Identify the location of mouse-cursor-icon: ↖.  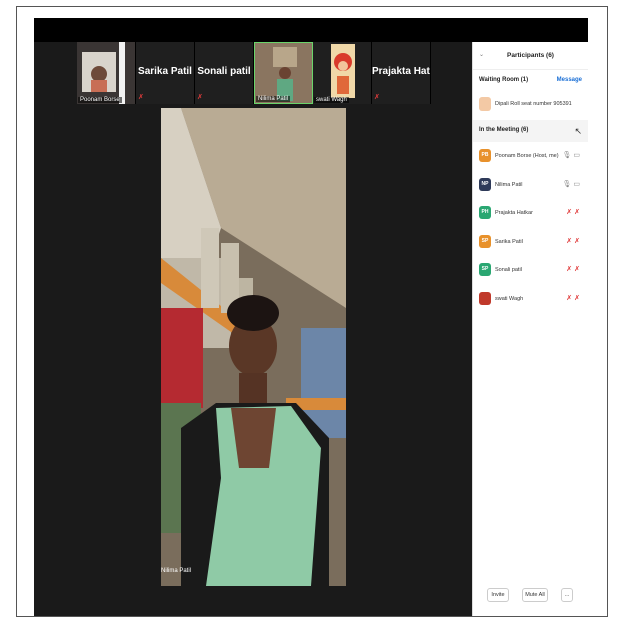
(578, 131).